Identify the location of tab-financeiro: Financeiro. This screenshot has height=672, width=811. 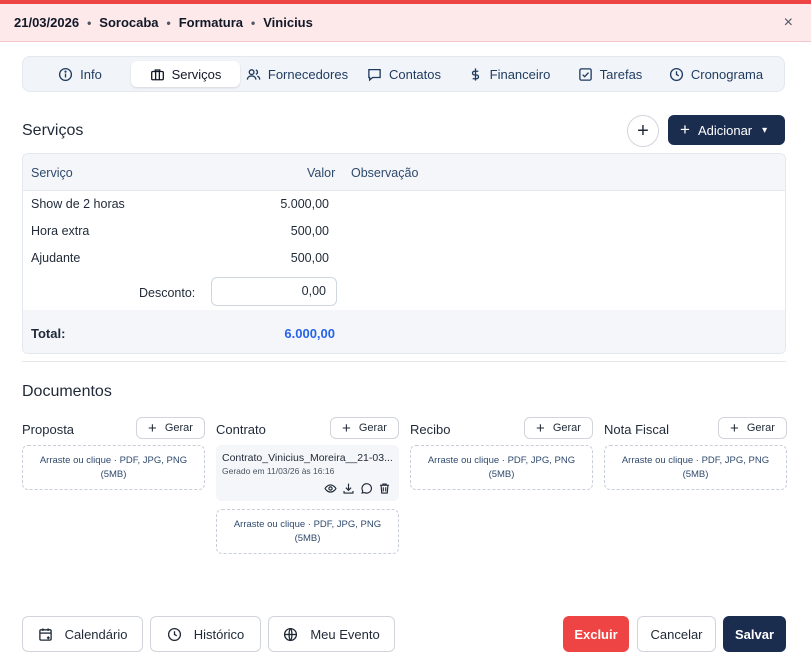
(509, 74).